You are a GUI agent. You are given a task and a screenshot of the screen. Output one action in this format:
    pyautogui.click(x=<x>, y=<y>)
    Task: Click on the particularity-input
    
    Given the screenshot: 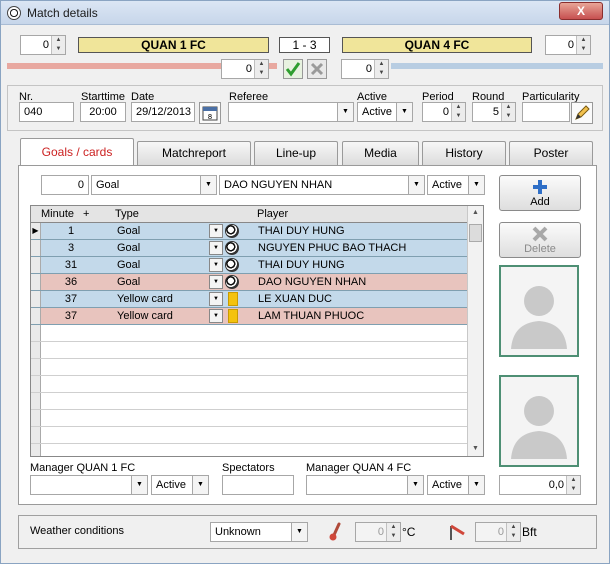 What is the action you would take?
    pyautogui.click(x=546, y=112)
    